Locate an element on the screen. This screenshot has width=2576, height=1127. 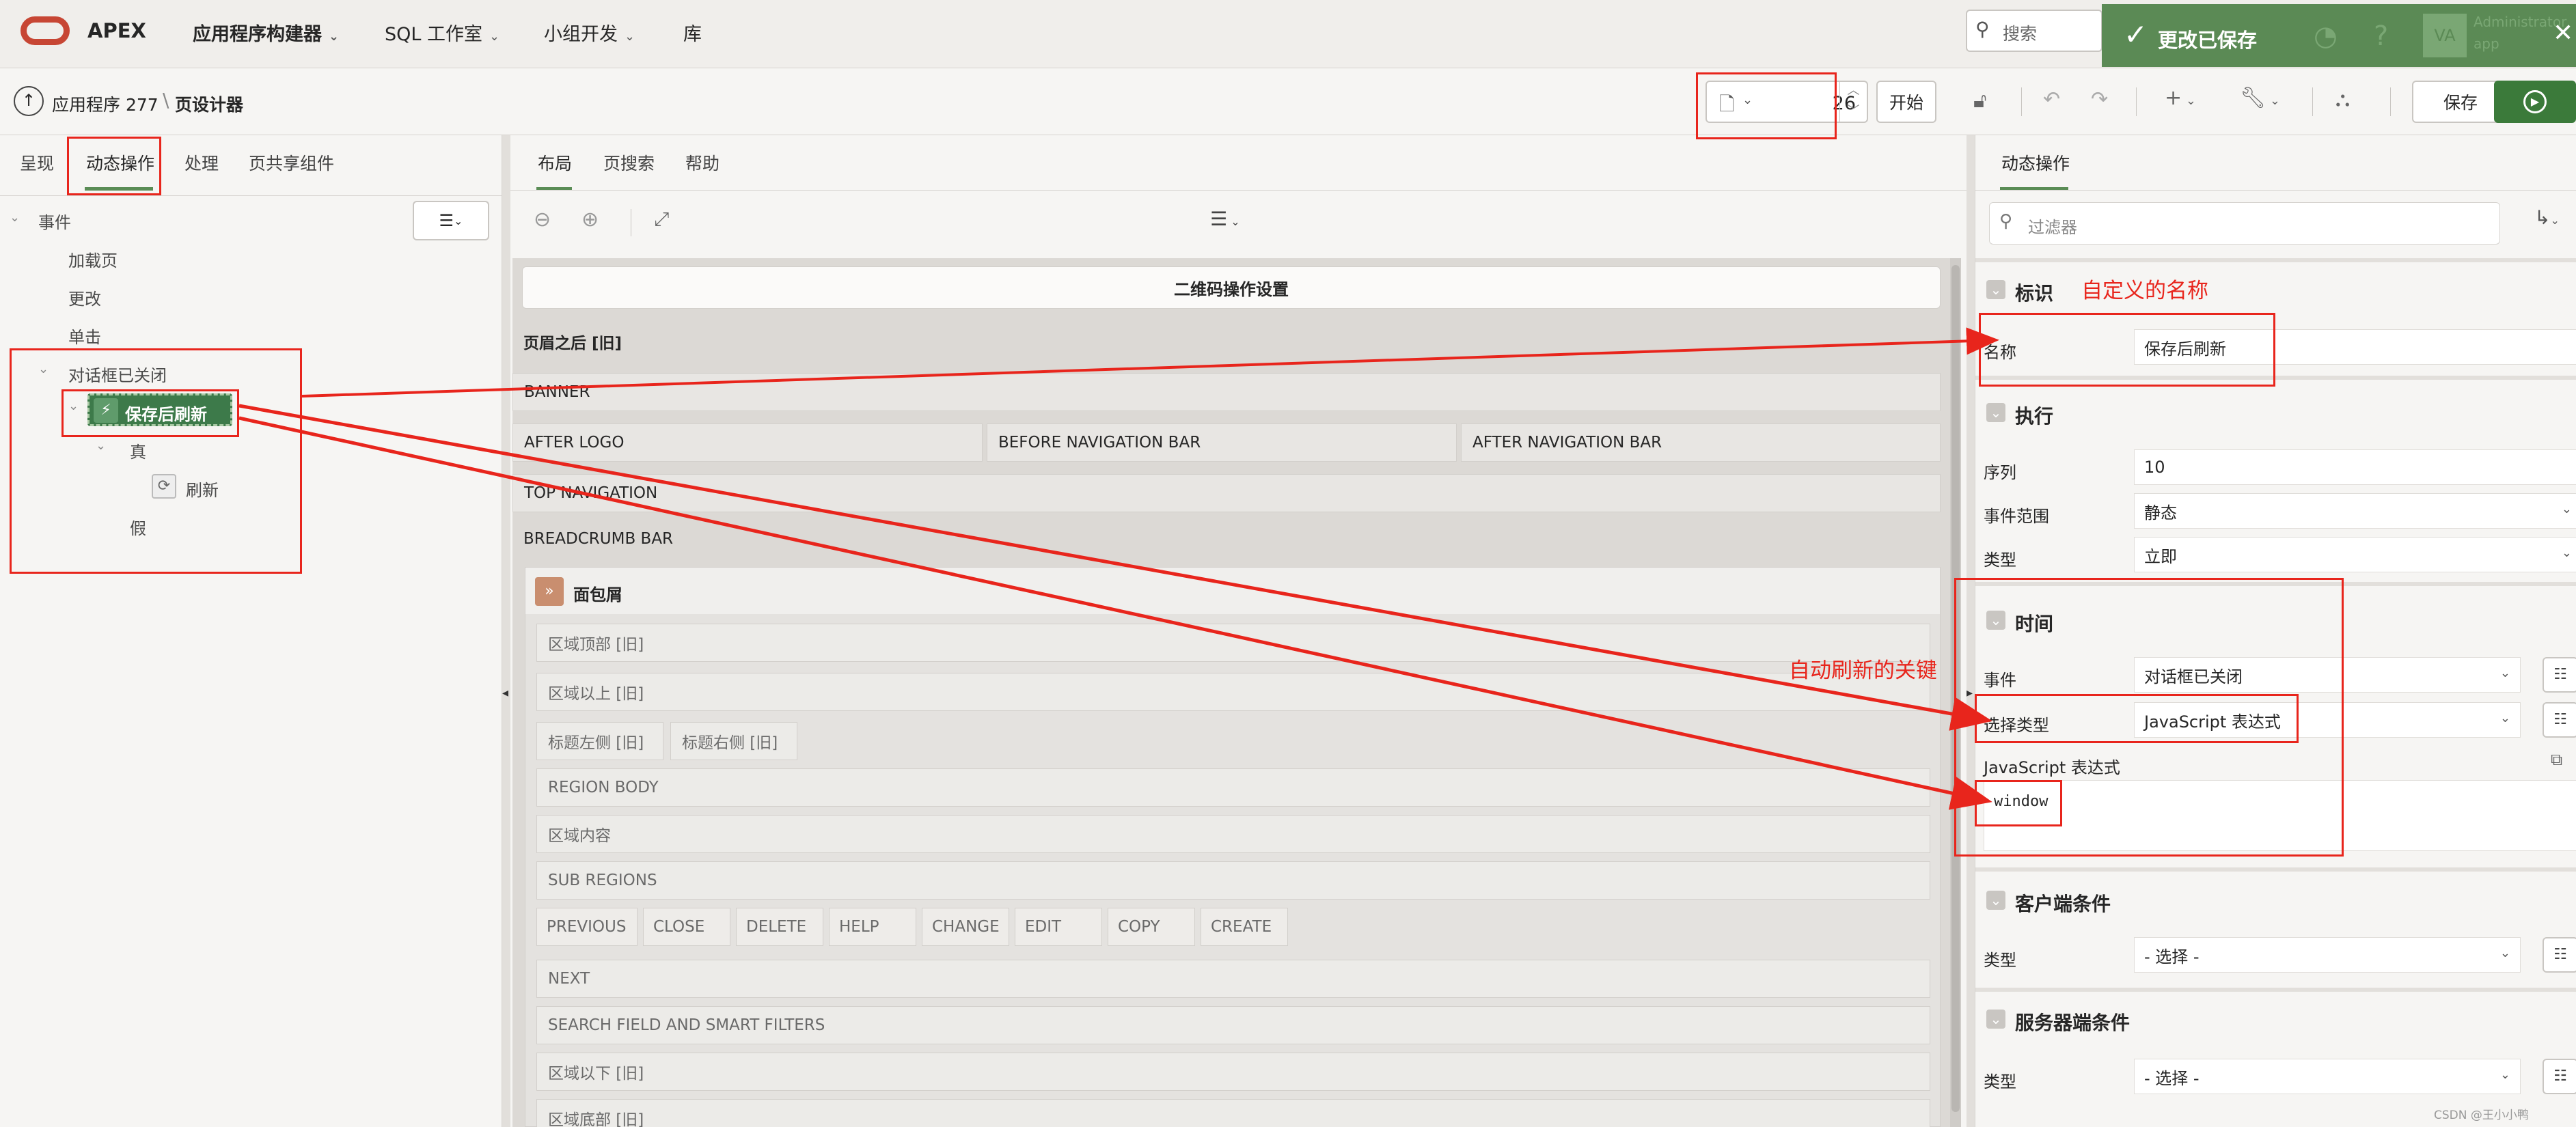
watermark: CSDN @王小小鸭 is located at coordinates (2481, 1115).